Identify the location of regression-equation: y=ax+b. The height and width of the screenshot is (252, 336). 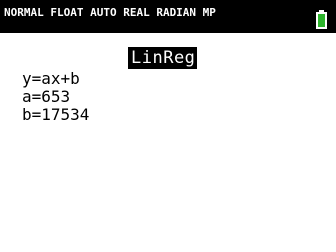
(51, 78).